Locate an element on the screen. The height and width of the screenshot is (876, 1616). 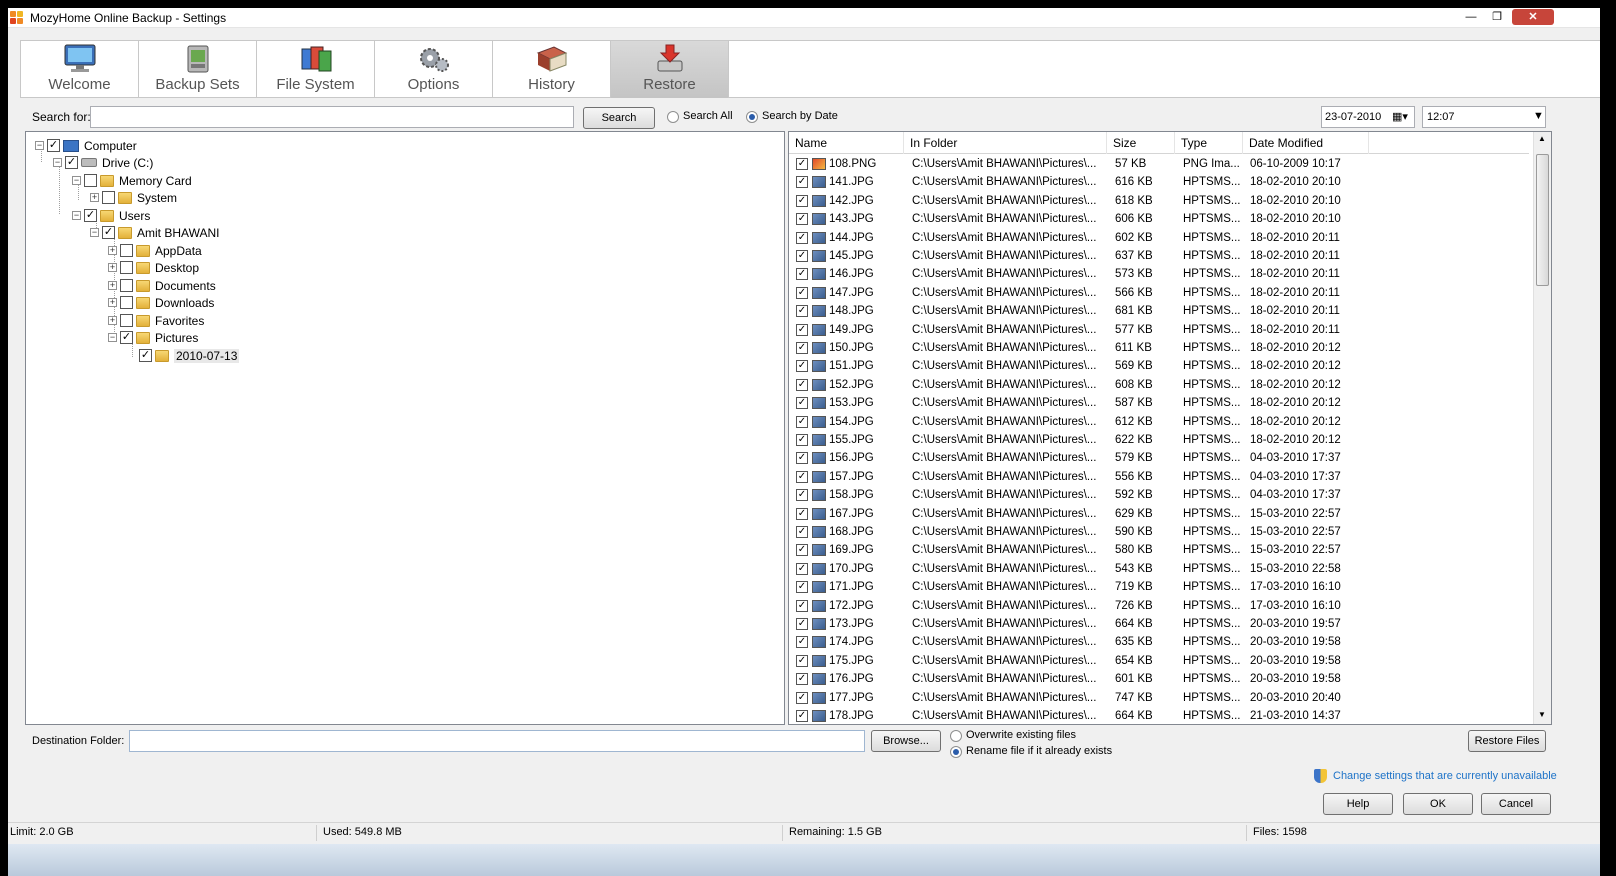
tree-node-system: + System is located at coordinates (133, 197).